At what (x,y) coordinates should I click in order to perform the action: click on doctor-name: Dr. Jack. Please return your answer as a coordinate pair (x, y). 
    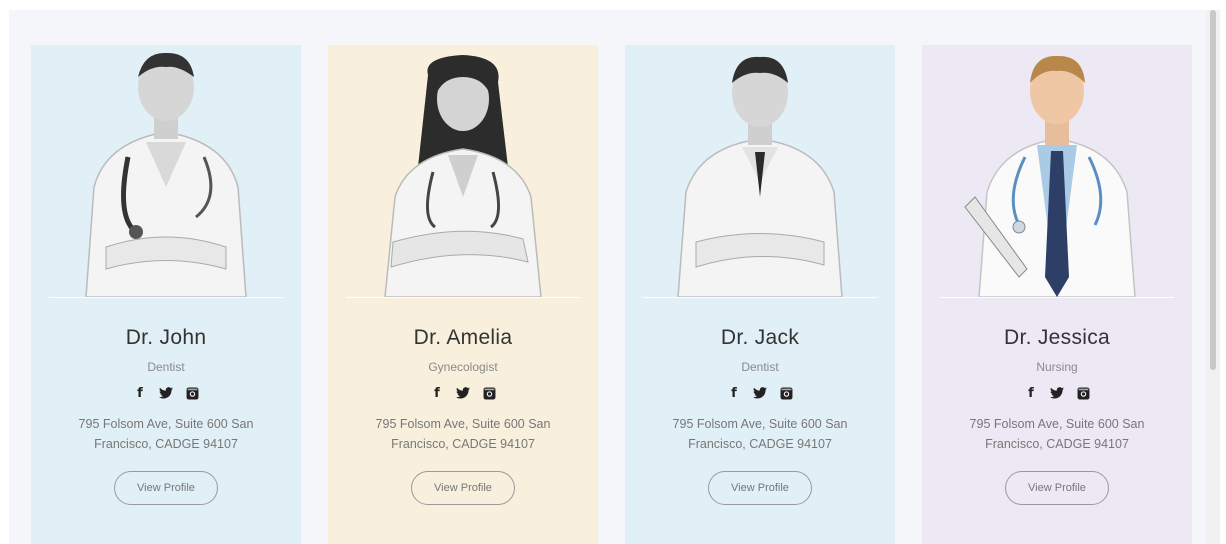
    Looking at the image, I should click on (760, 337).